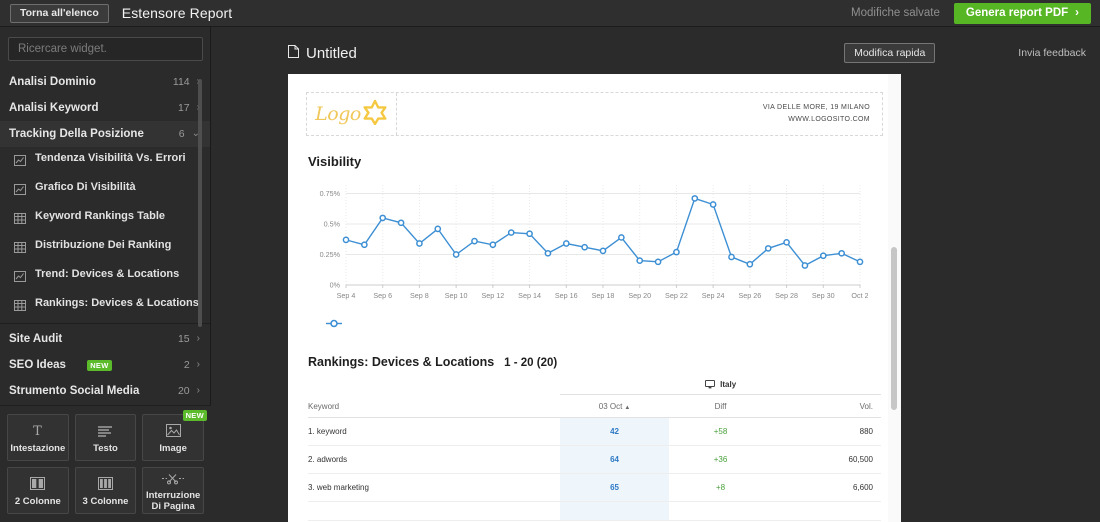  I want to click on widget-tile-label: 2 Colonne, so click(37, 501).